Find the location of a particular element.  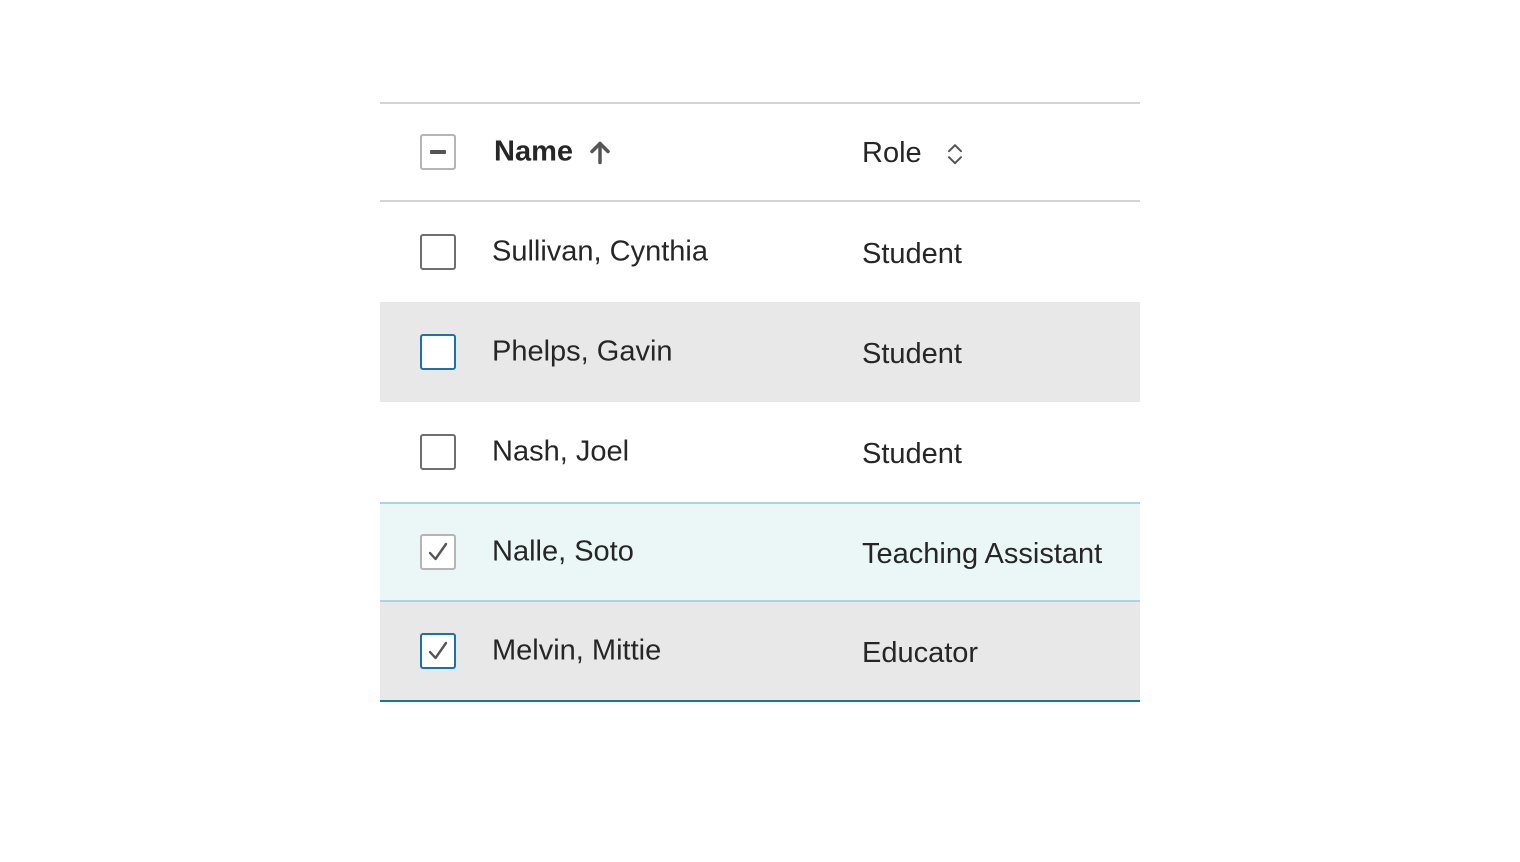

row-name: Melvin, Mittie is located at coordinates (577, 650).